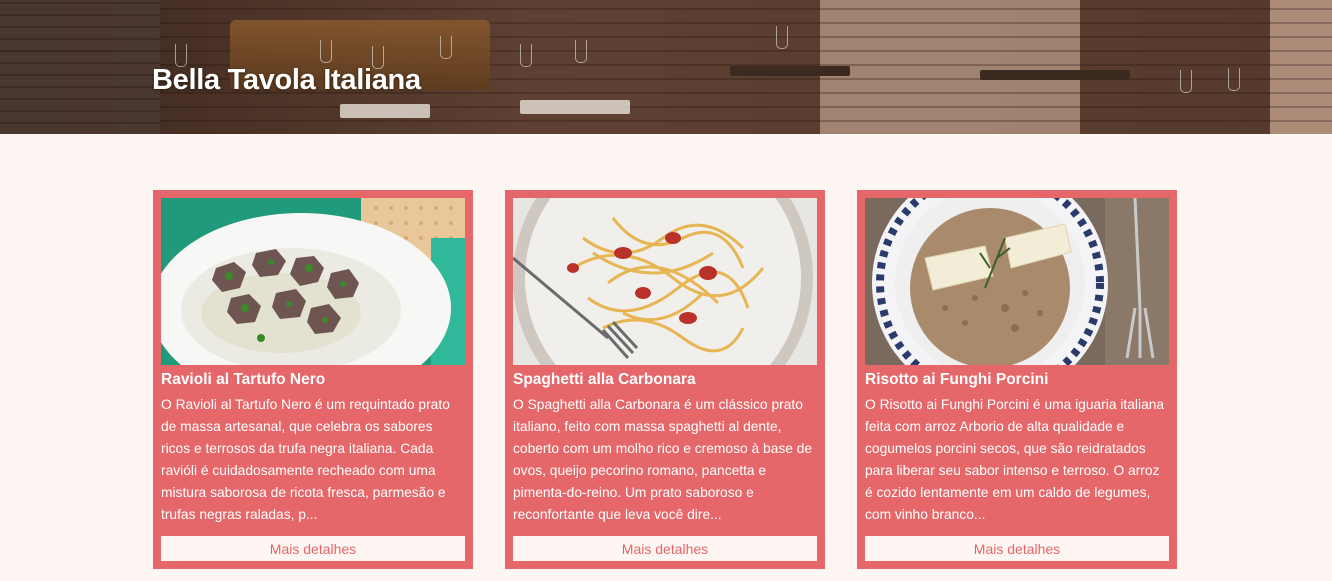 Image resolution: width=1332 pixels, height=581 pixels. What do you see at coordinates (1017, 281) in the screenshot?
I see `risotto-dish-image` at bounding box center [1017, 281].